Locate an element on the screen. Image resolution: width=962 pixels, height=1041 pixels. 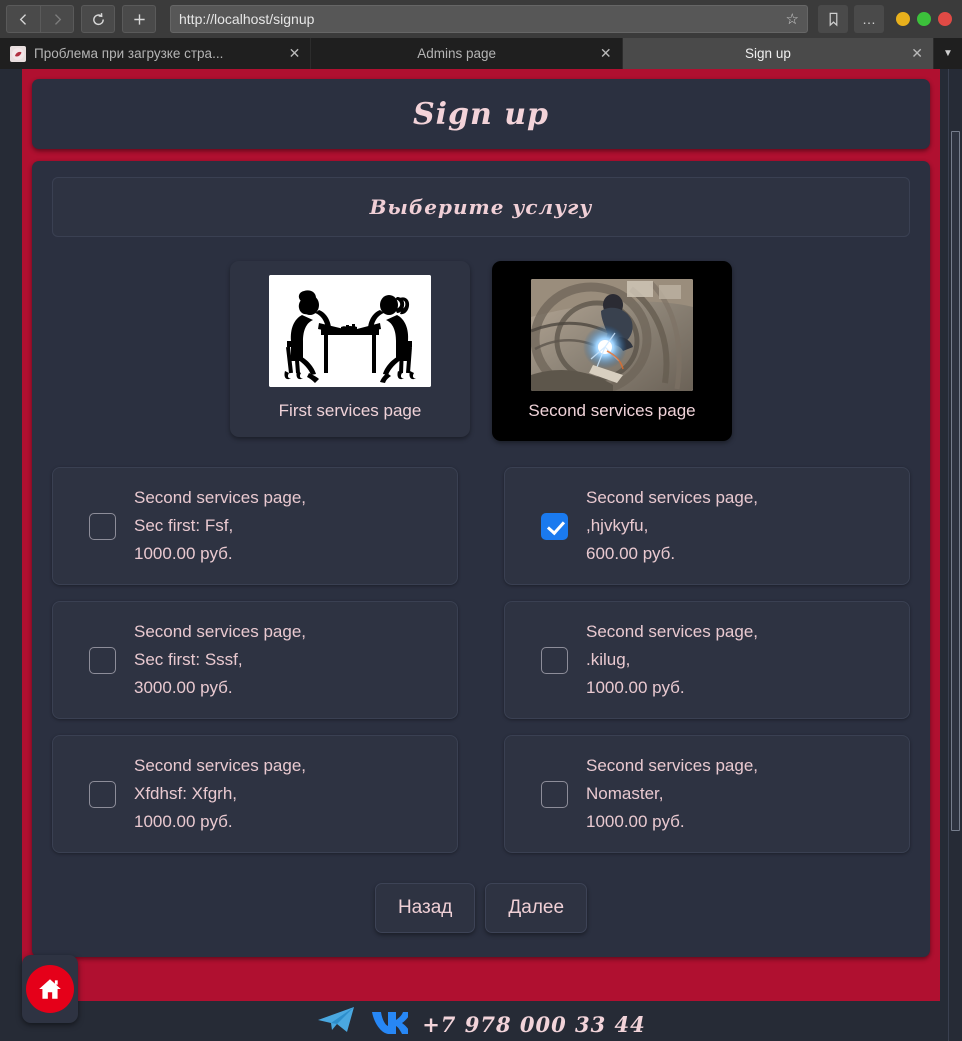
page-subtitle: Выберите услугу is located at coordinates (481, 207).